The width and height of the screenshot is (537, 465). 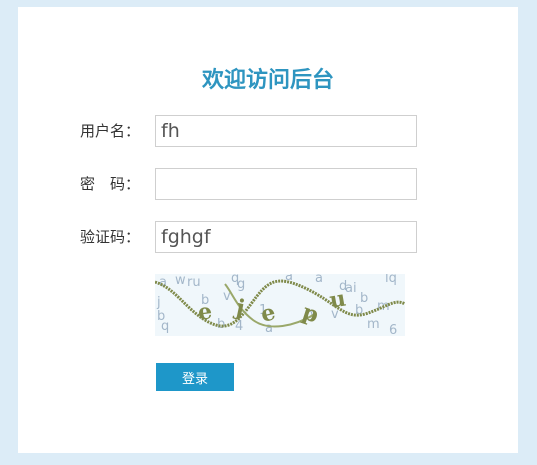 What do you see at coordinates (204, 312) in the screenshot?
I see `svg-text: e` at bounding box center [204, 312].